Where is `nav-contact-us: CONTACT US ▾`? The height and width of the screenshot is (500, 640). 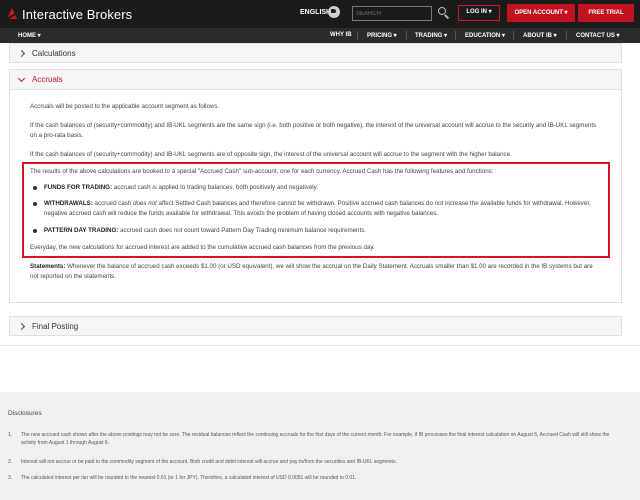 nav-contact-us: CONTACT US ▾ is located at coordinates (598, 35).